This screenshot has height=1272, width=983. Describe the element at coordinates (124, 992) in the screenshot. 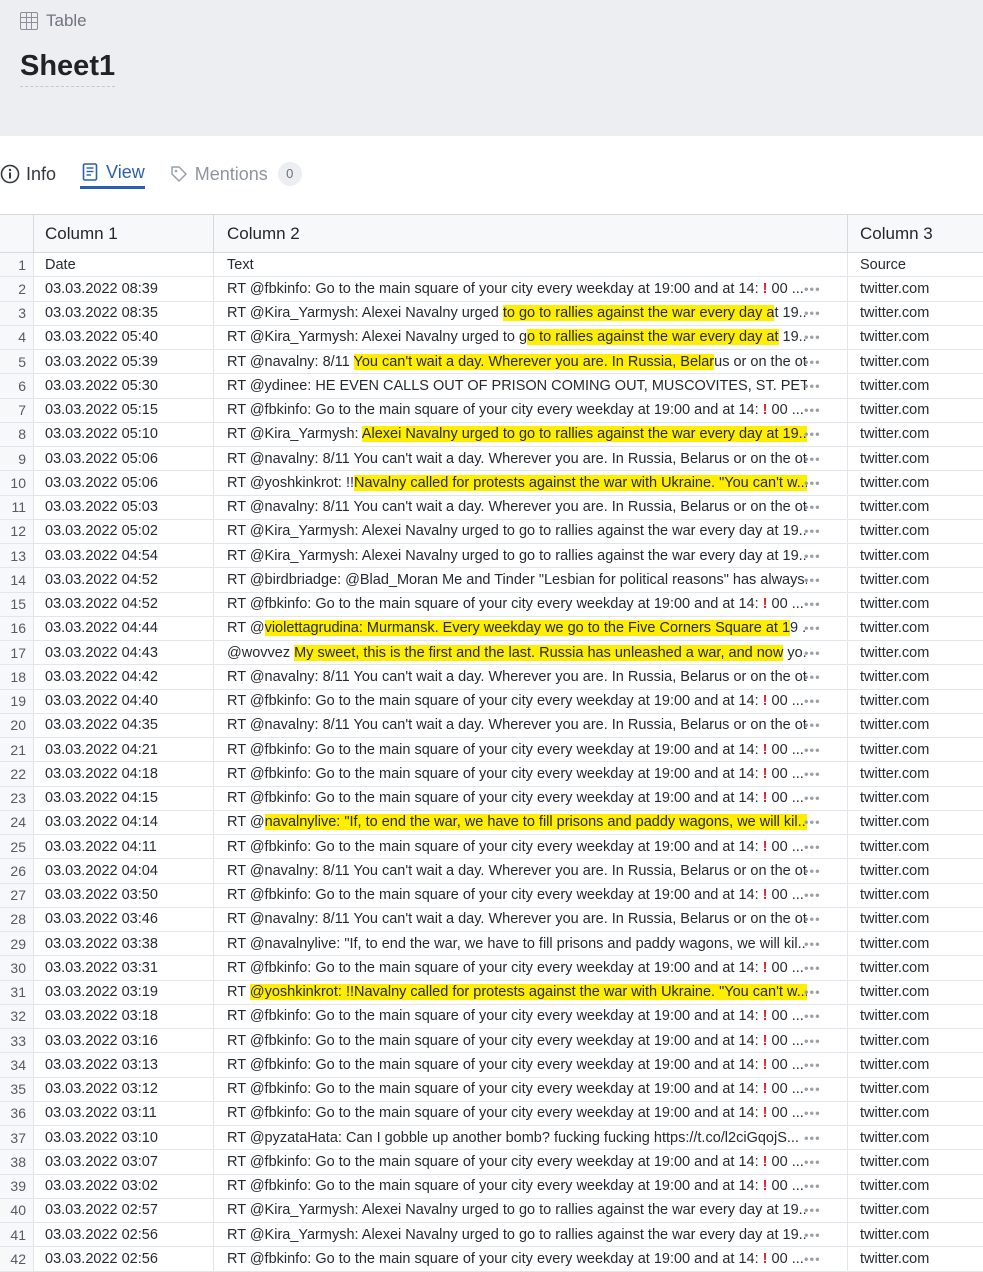

I see `date-cell: 03.03.2022 03:19` at that location.